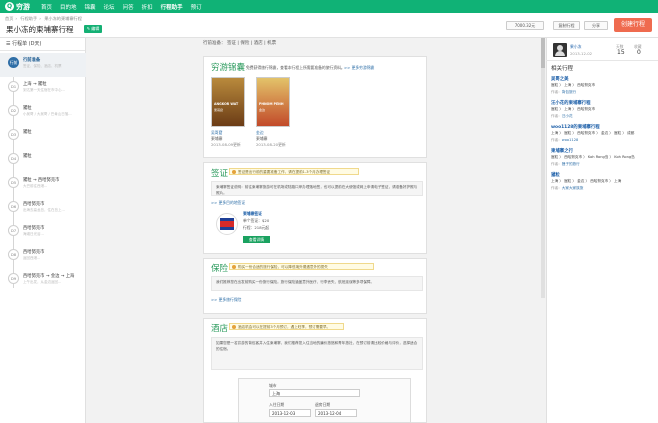 This screenshot has width=658, height=423. I want to click on hotel-note: 酒店机会可以在提前3个月预订，遇上旺季，预订需要早。, so click(286, 326).